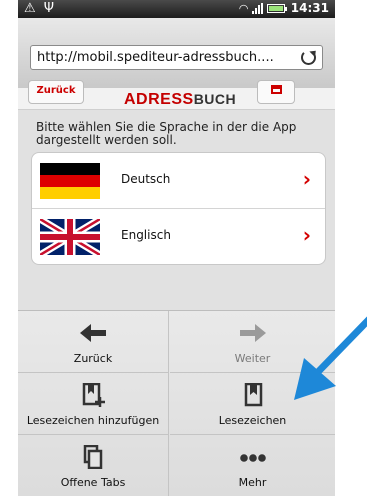 Image resolution: width=367 pixels, height=496 pixels. Describe the element at coordinates (93, 395) in the screenshot. I see `bookmark-add-icon` at that location.